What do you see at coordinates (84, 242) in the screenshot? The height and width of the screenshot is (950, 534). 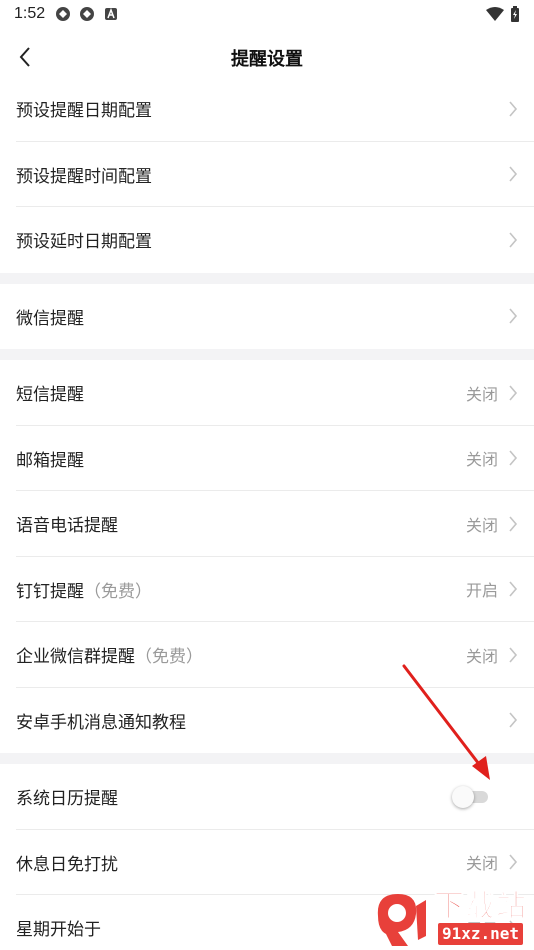 I see `settings-row-label: 预设延时日期配置` at bounding box center [84, 242].